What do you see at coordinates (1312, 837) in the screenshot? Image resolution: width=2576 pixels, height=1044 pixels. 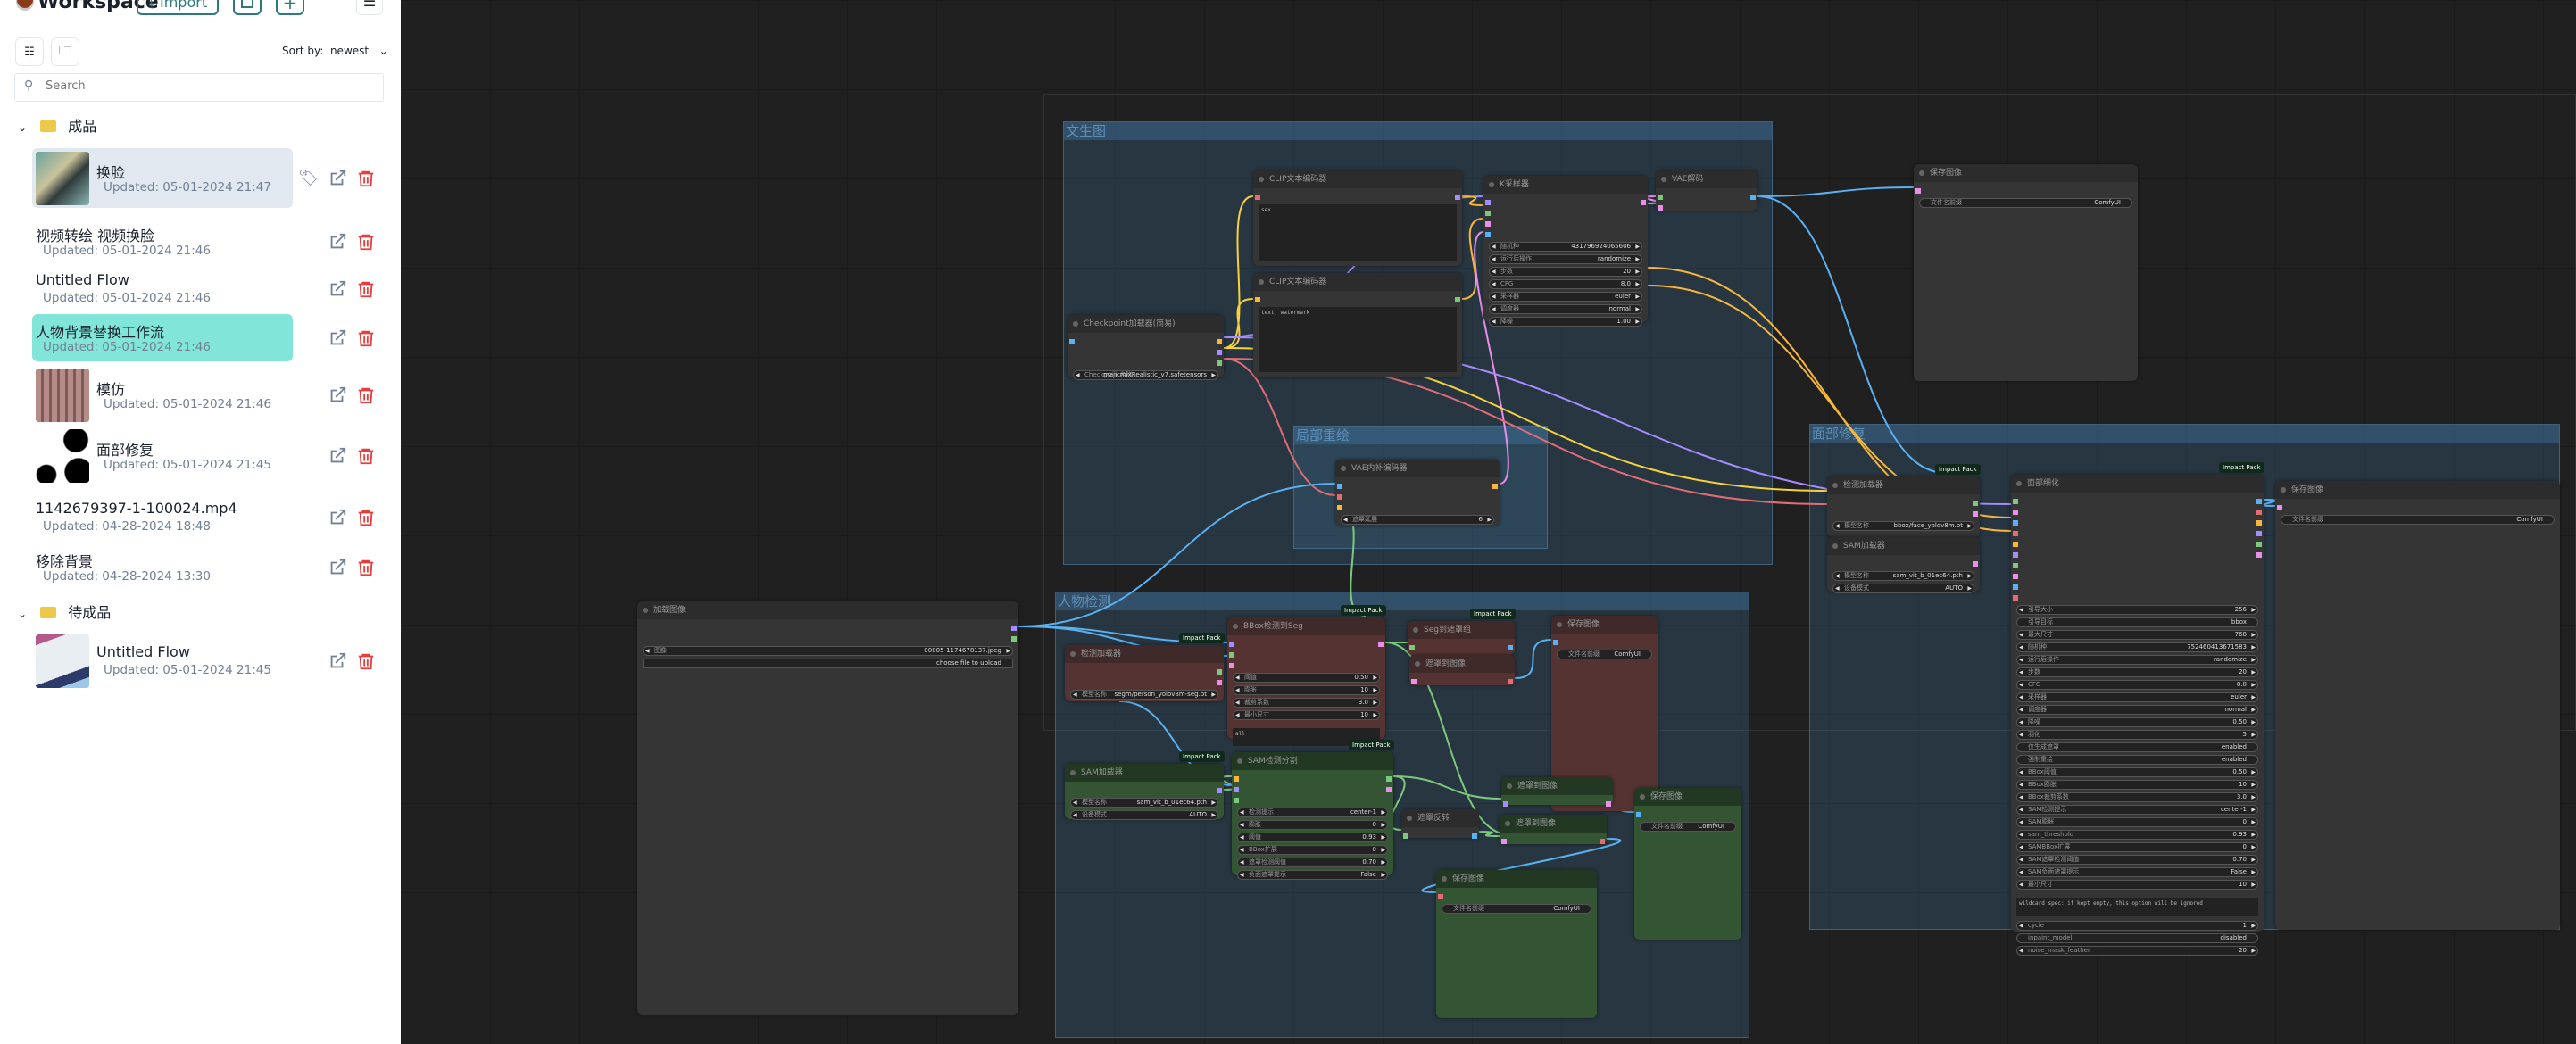 I see `node-widget: 阈值0.93` at bounding box center [1312, 837].